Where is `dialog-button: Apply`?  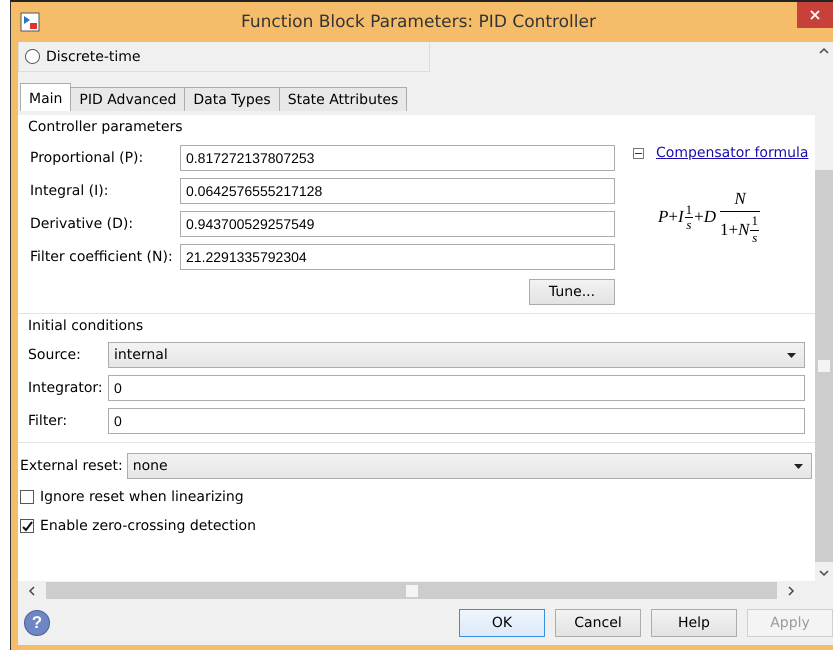
dialog-button: Apply is located at coordinates (790, 622).